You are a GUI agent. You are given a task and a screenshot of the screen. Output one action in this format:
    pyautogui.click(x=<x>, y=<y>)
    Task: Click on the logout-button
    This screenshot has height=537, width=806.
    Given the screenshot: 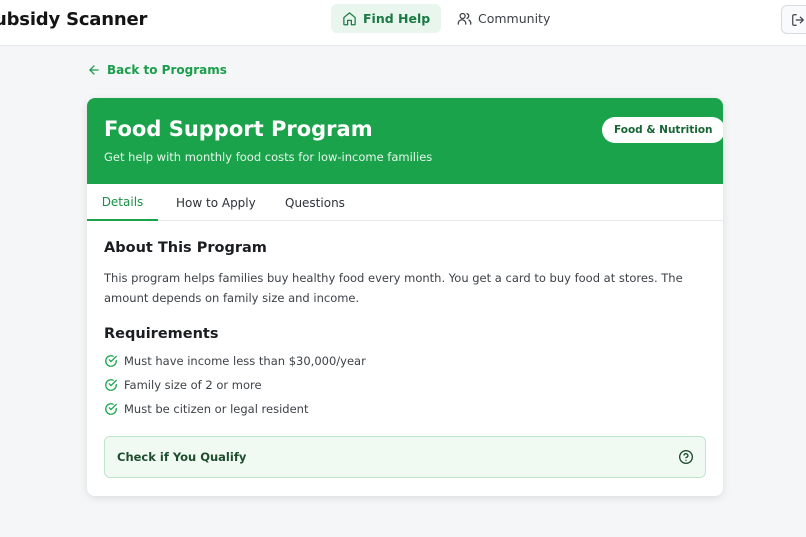 What is the action you would take?
    pyautogui.click(x=793, y=19)
    